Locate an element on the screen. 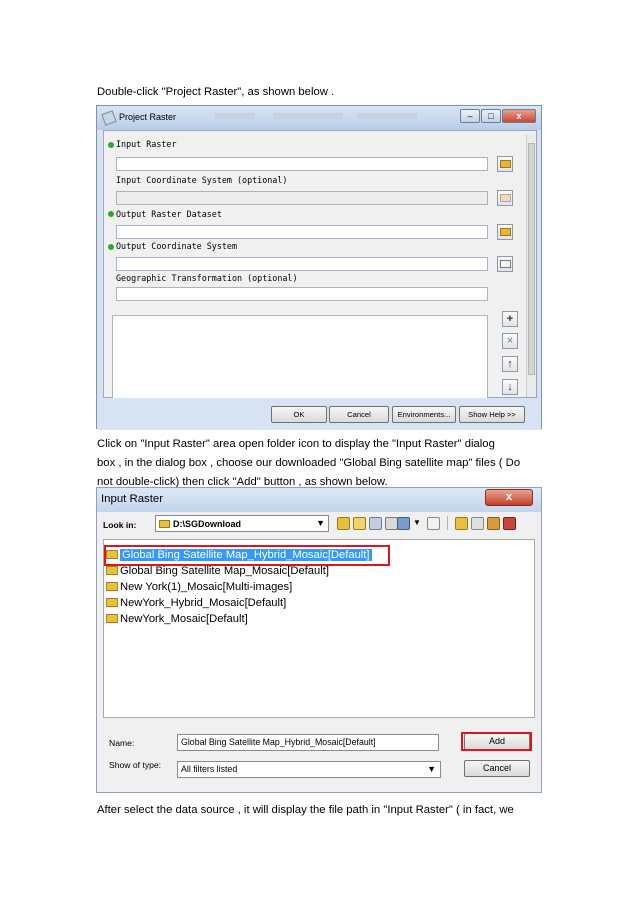 The image size is (638, 903). input-coordinate-system-field is located at coordinates (302, 198).